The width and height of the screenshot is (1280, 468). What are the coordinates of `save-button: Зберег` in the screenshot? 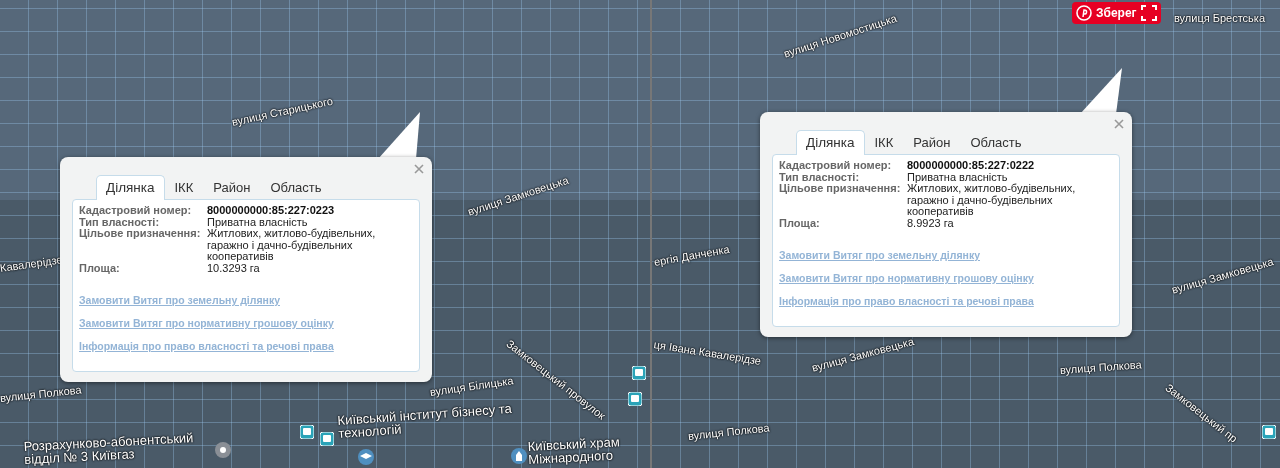 It's located at (1116, 13).